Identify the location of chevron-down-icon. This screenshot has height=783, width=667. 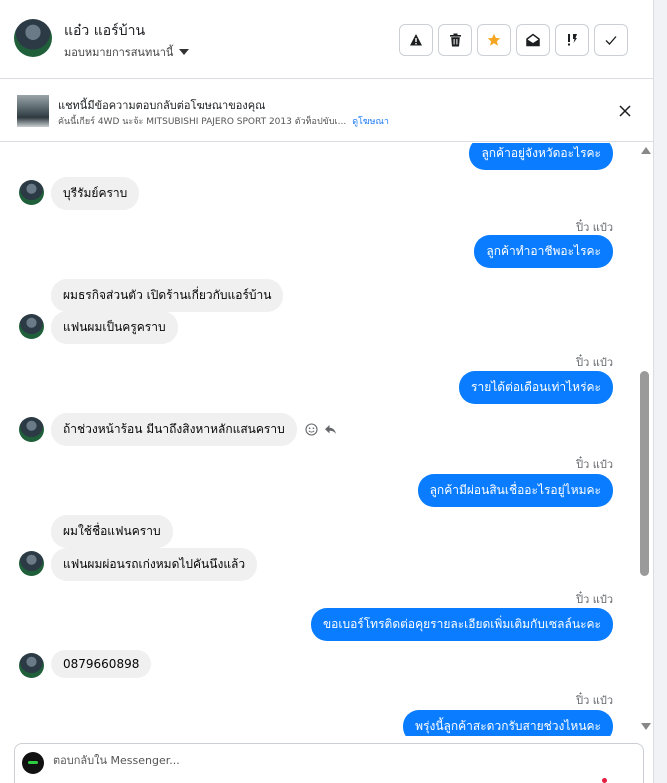
(184, 52).